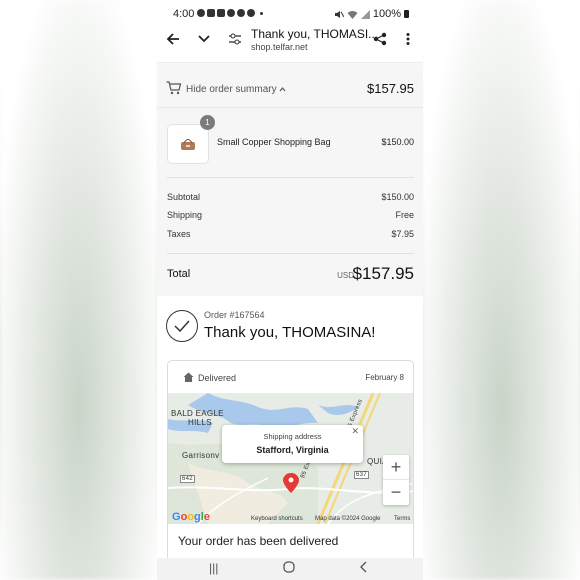  Describe the element at coordinates (292, 444) in the screenshot. I see `shipping-address-popup: Shipping address Stafford, Virginia ✕` at that location.